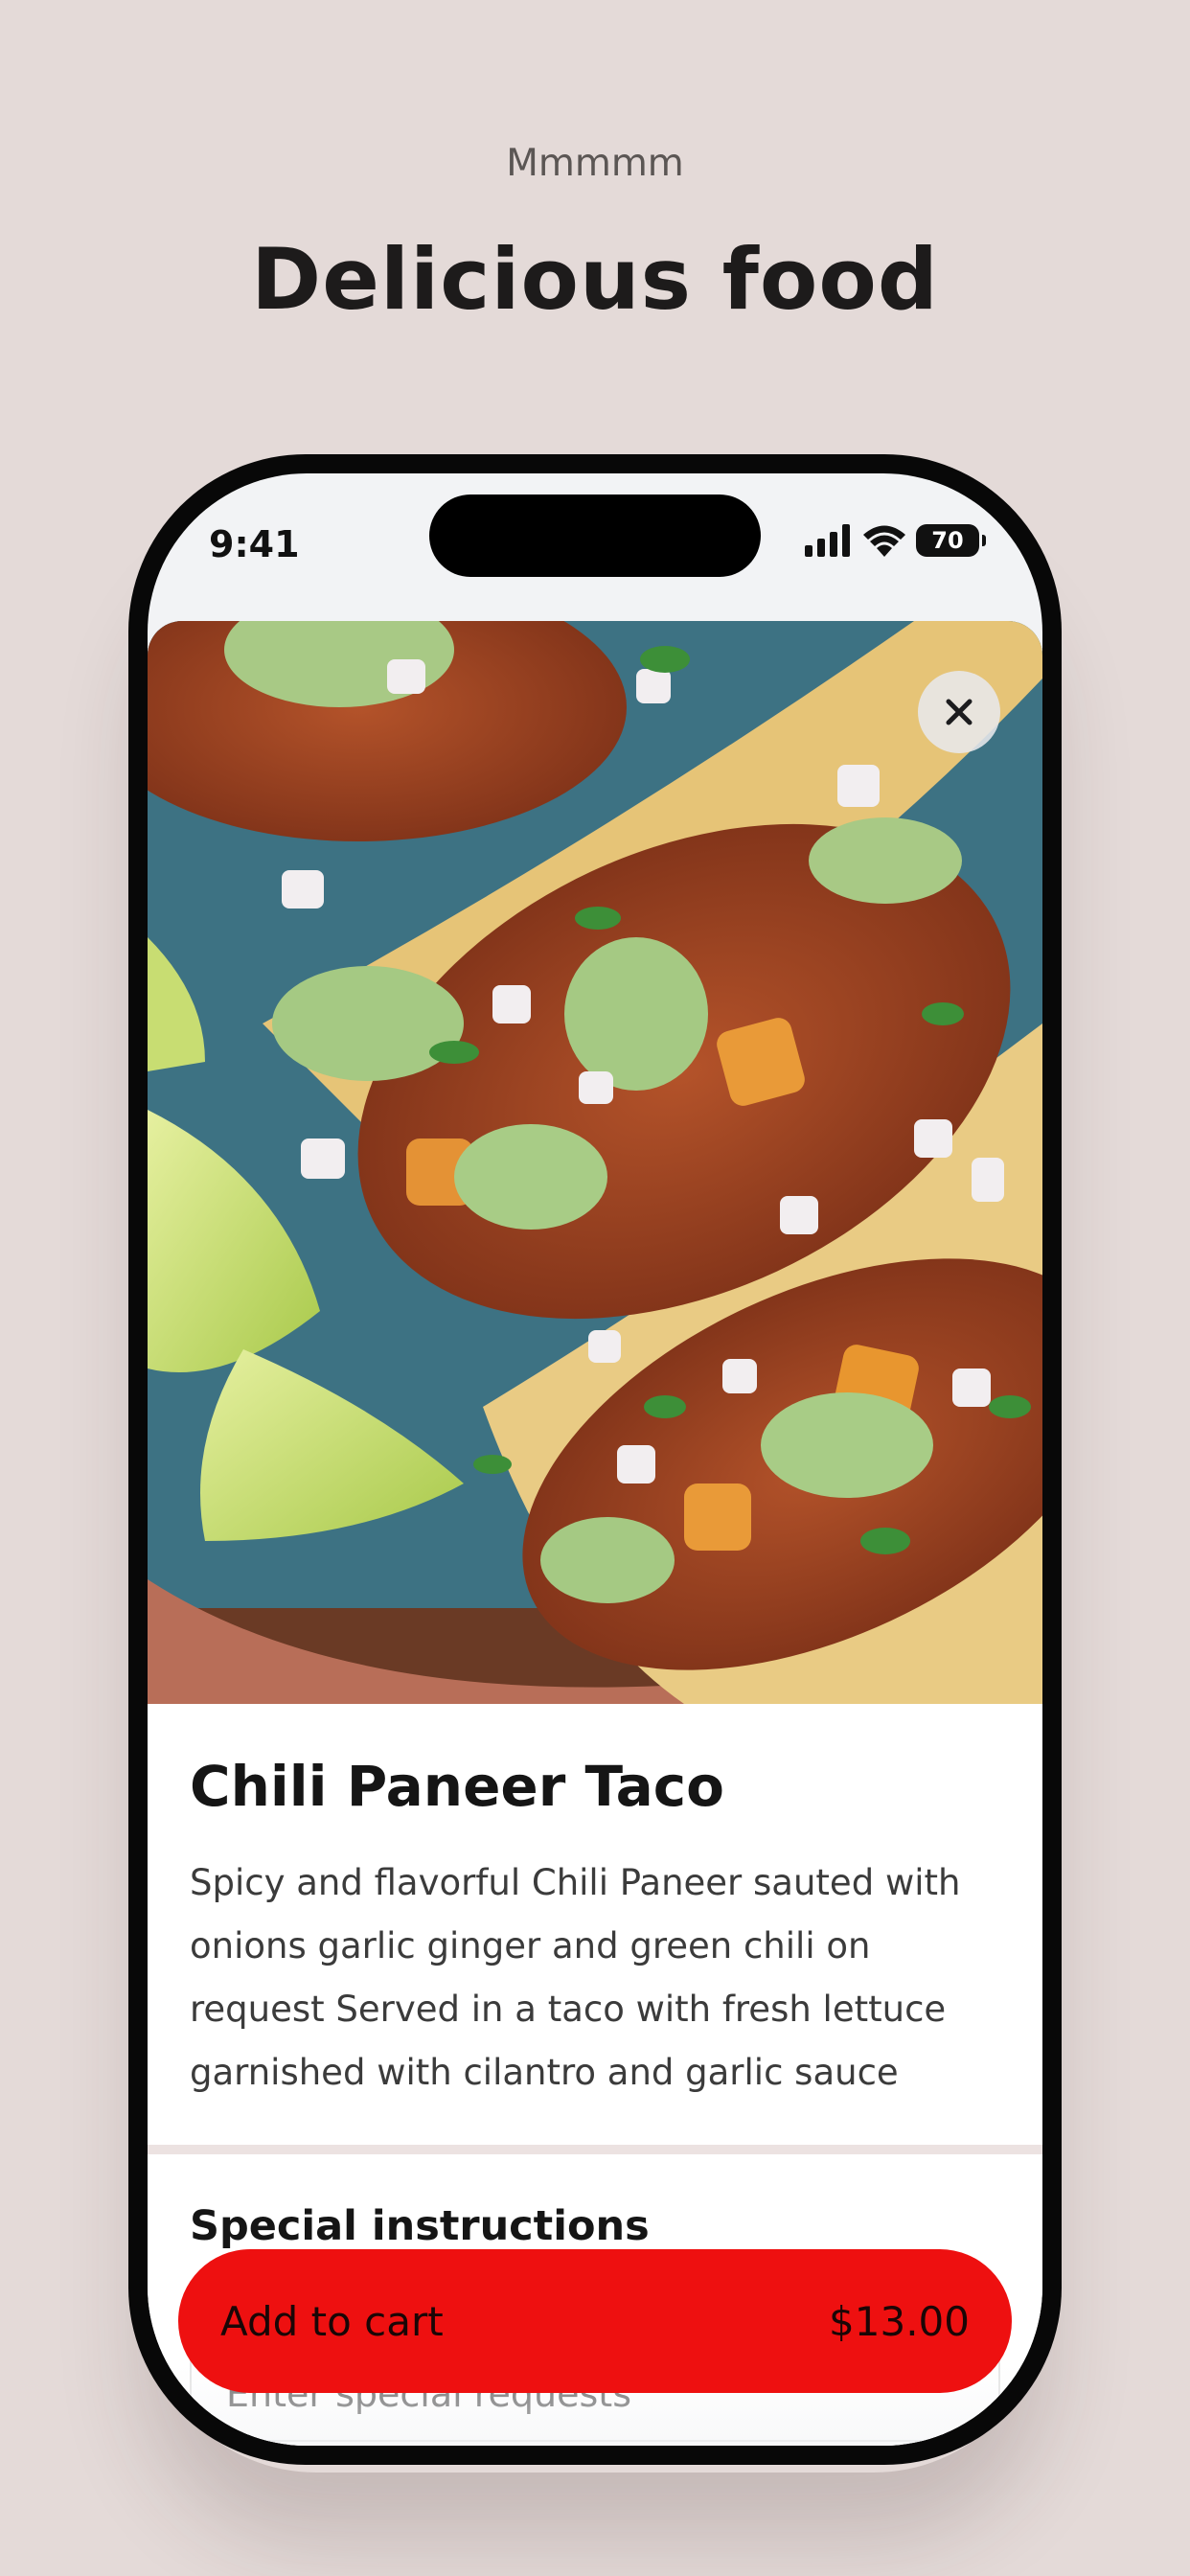 The height and width of the screenshot is (2576, 1190). Describe the element at coordinates (457, 1786) in the screenshot. I see `item-title: Chili Paneer Taco` at that location.